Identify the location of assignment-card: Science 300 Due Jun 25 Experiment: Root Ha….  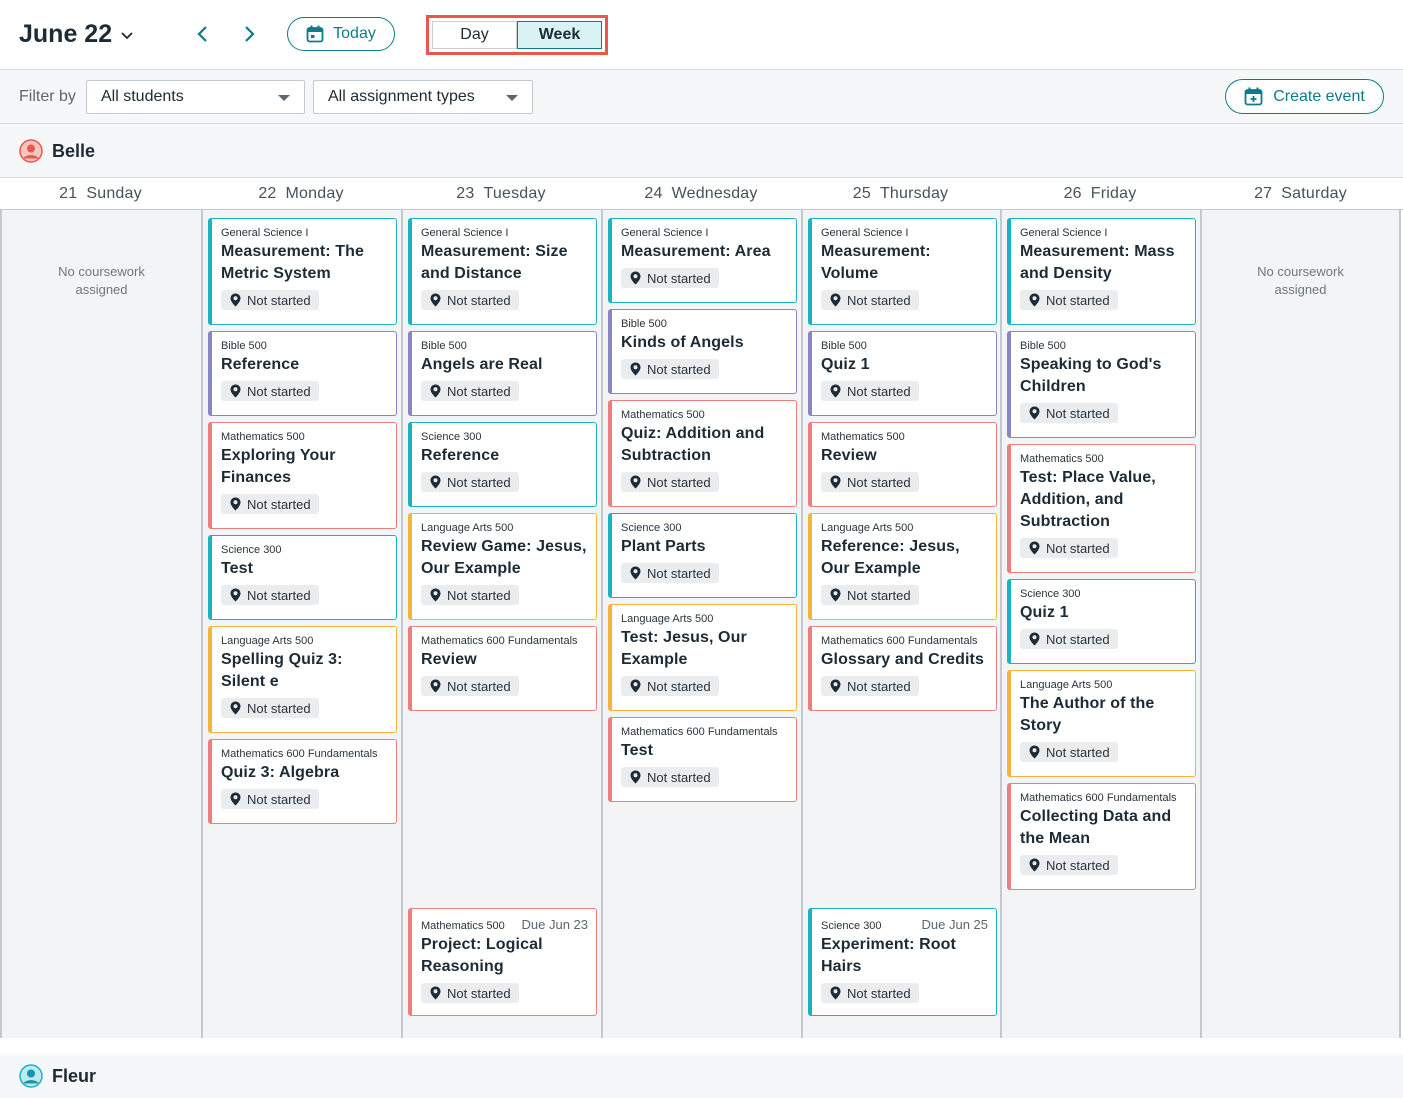
(902, 962).